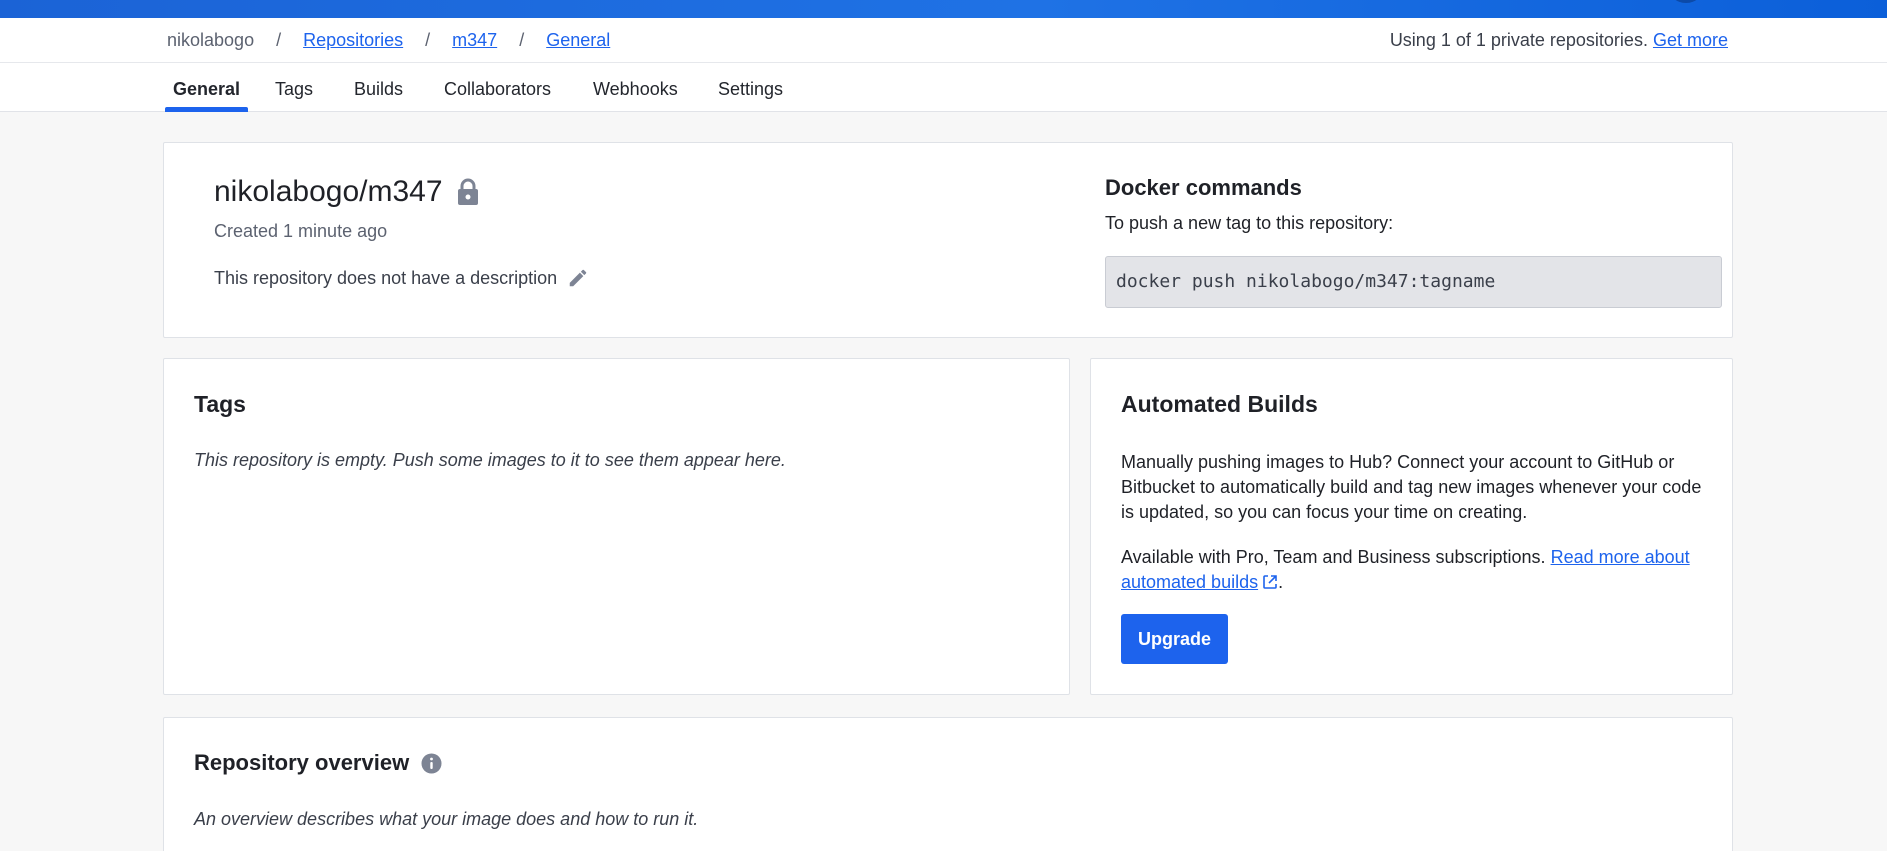 The image size is (1887, 851). I want to click on avatar, so click(1686, 1).